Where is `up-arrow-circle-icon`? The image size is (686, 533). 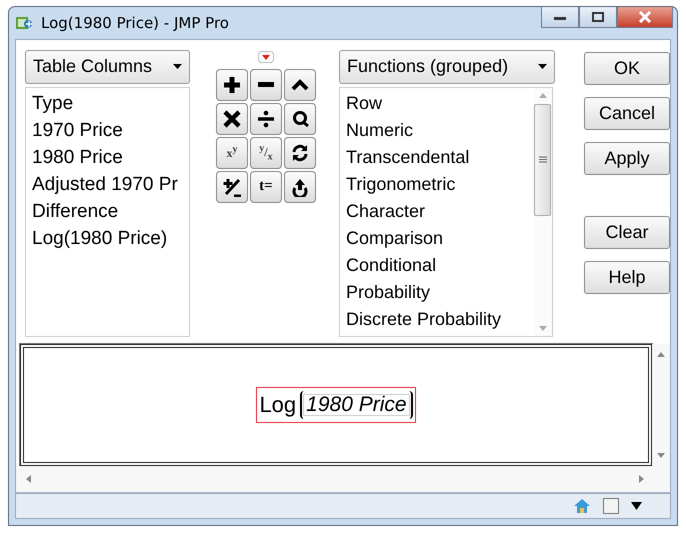
up-arrow-circle-icon is located at coordinates (300, 186).